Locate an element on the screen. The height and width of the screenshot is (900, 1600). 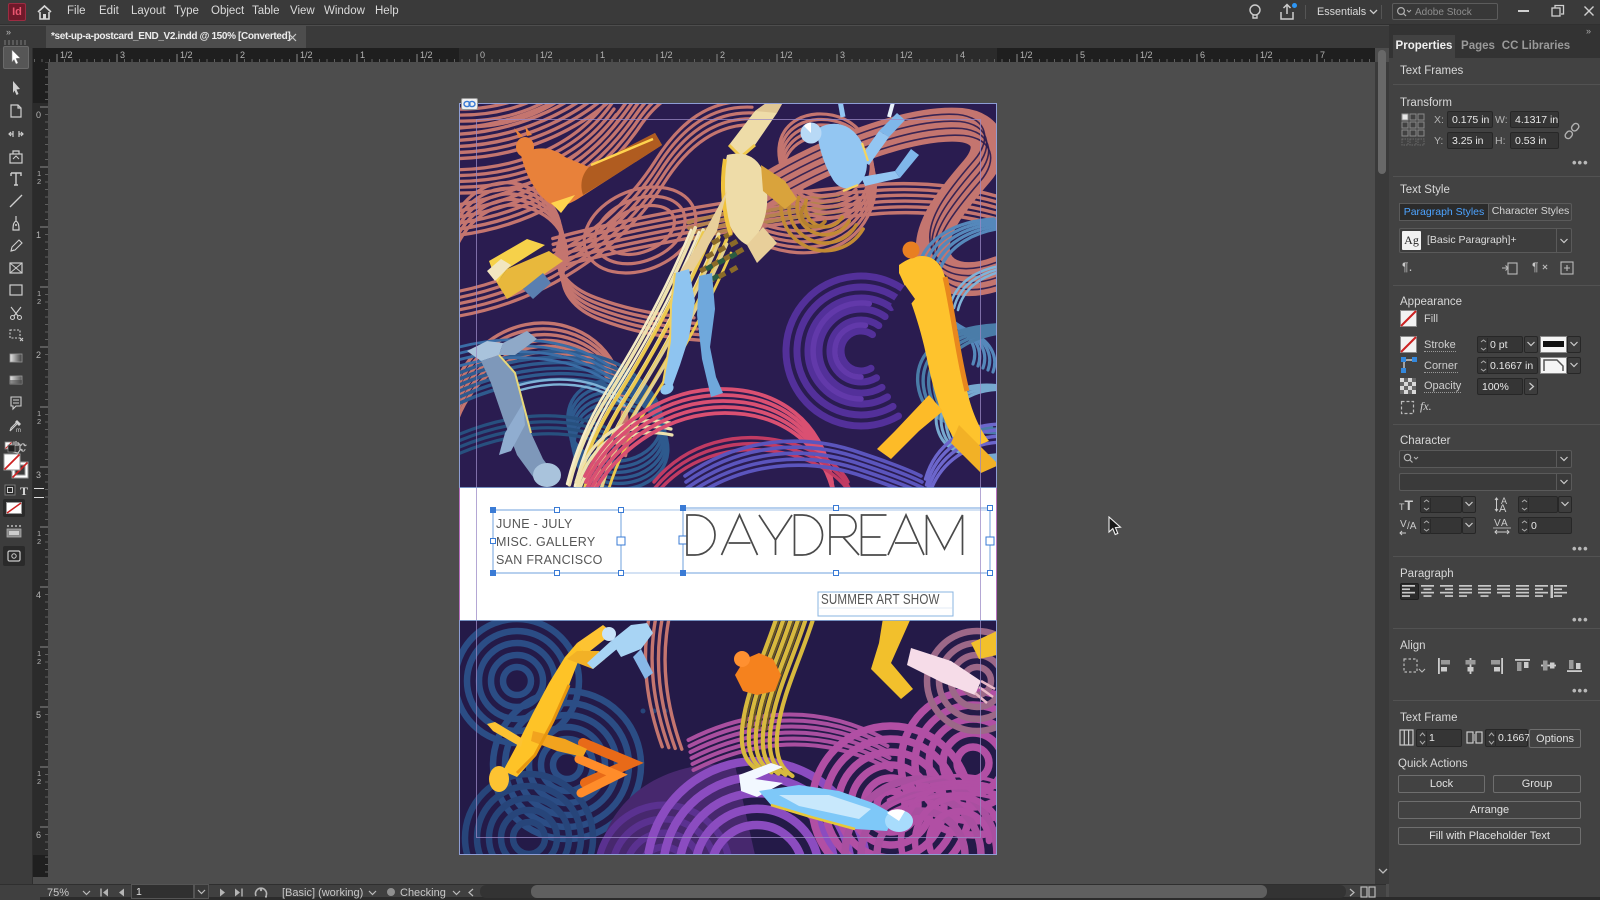
svg-text: /A is located at coordinates (1412, 526).